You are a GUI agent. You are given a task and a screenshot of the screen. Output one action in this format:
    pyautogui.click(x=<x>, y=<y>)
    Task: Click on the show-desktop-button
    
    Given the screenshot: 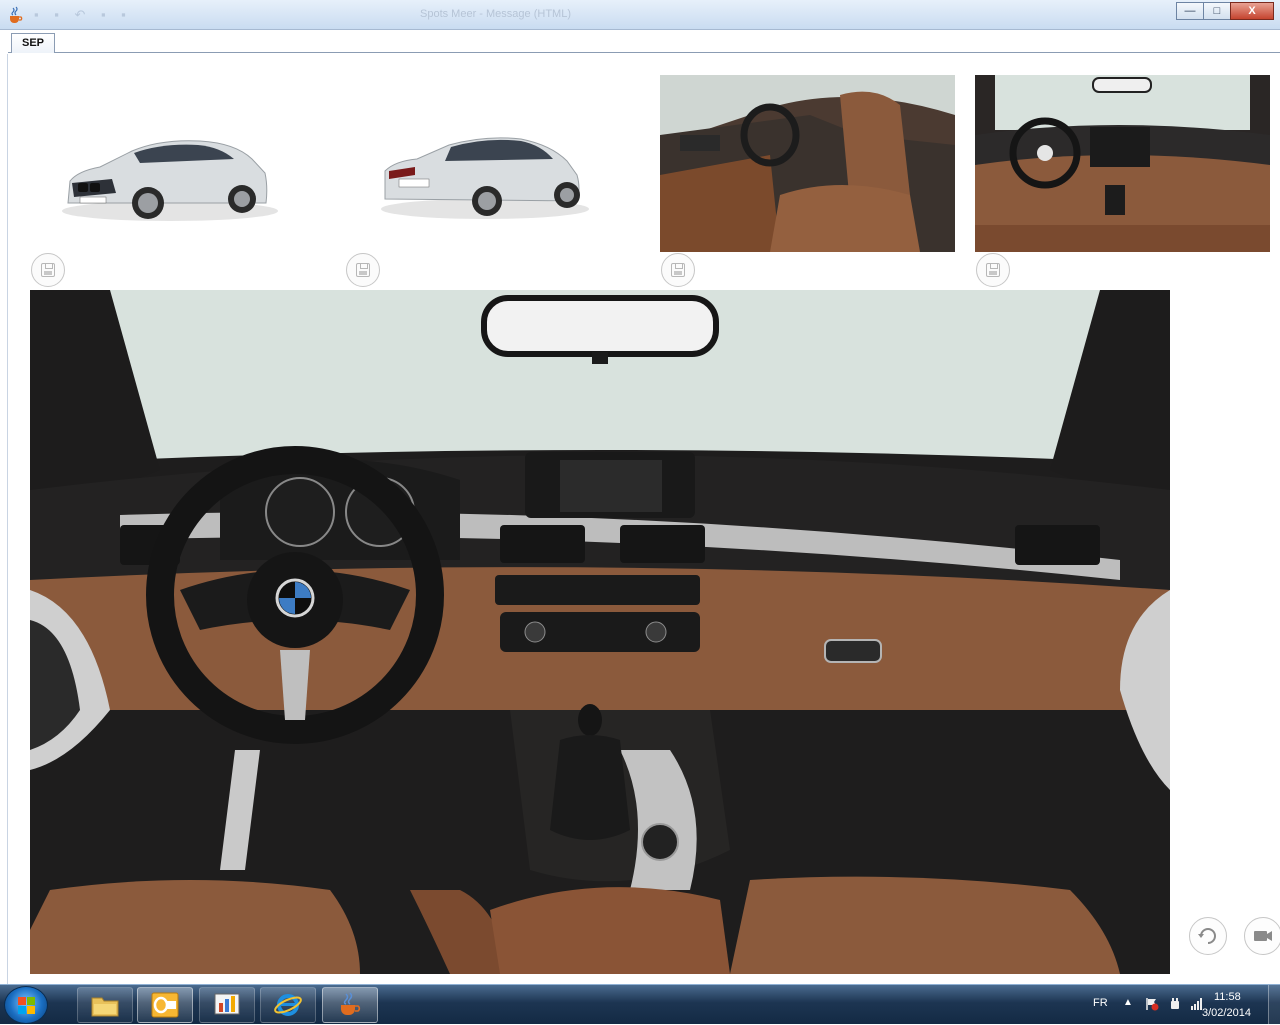 What is the action you would take?
    pyautogui.click(x=1274, y=1005)
    